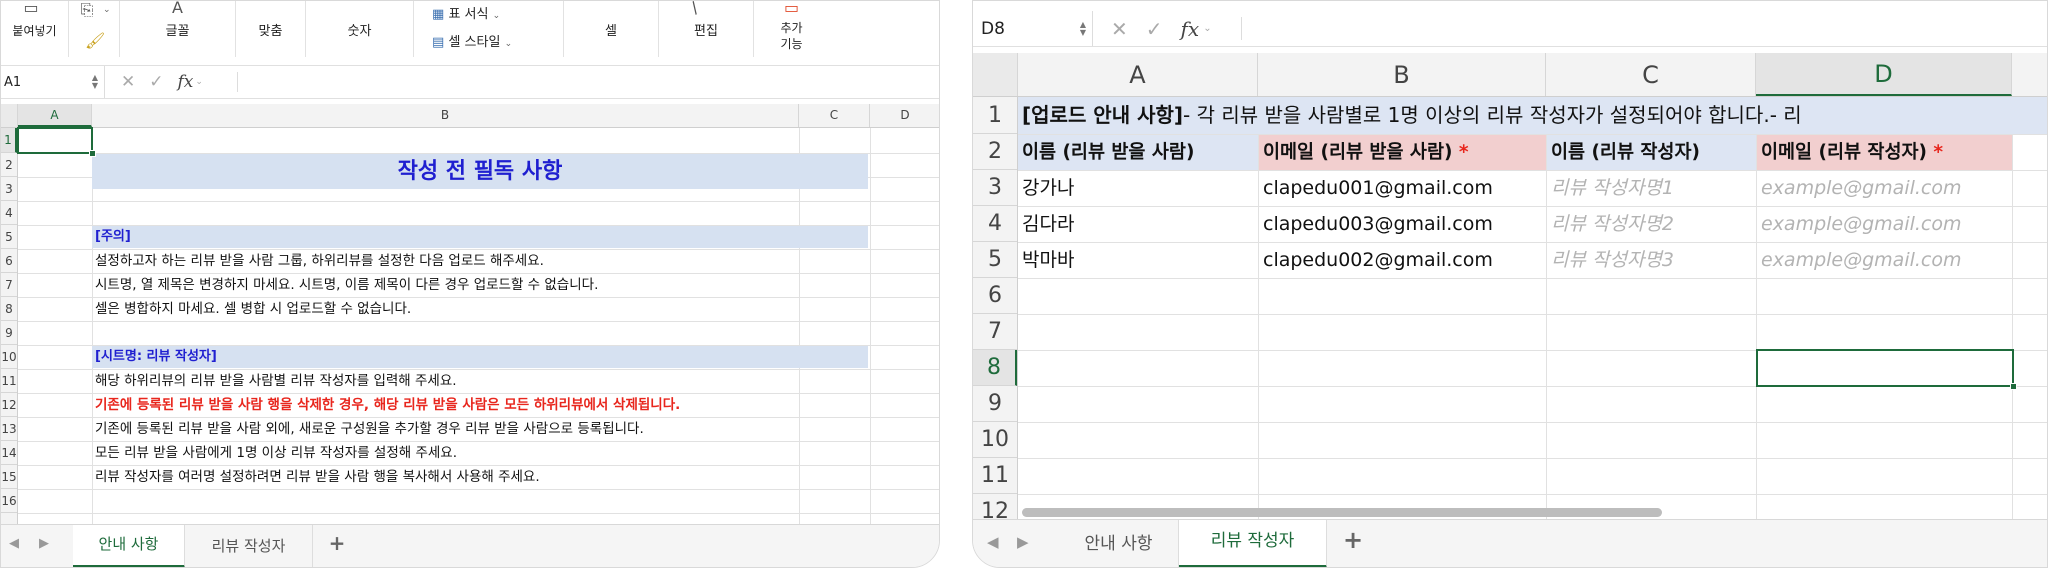 This screenshot has height=568, width=2048. Describe the element at coordinates (107, 10) in the screenshot. I see `copy-dropdown-icon: ⌄` at that location.